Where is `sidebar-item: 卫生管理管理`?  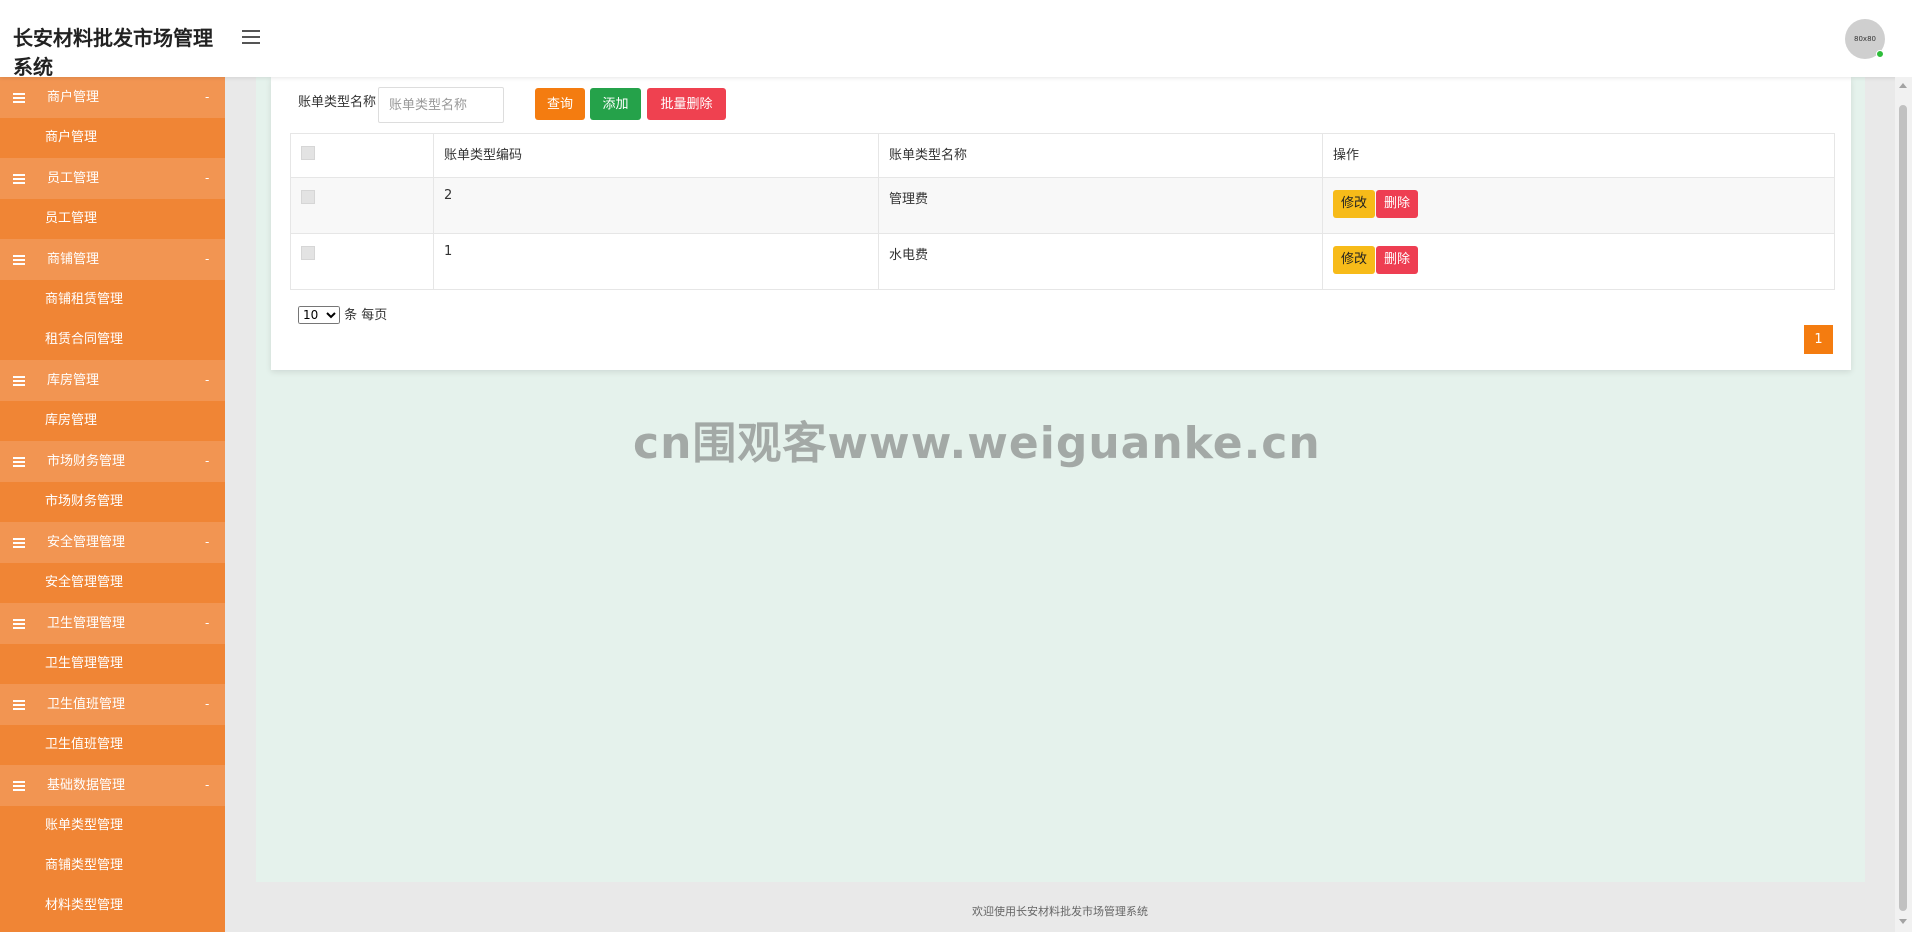
sidebar-item: 卫生管理管理 is located at coordinates (112, 664).